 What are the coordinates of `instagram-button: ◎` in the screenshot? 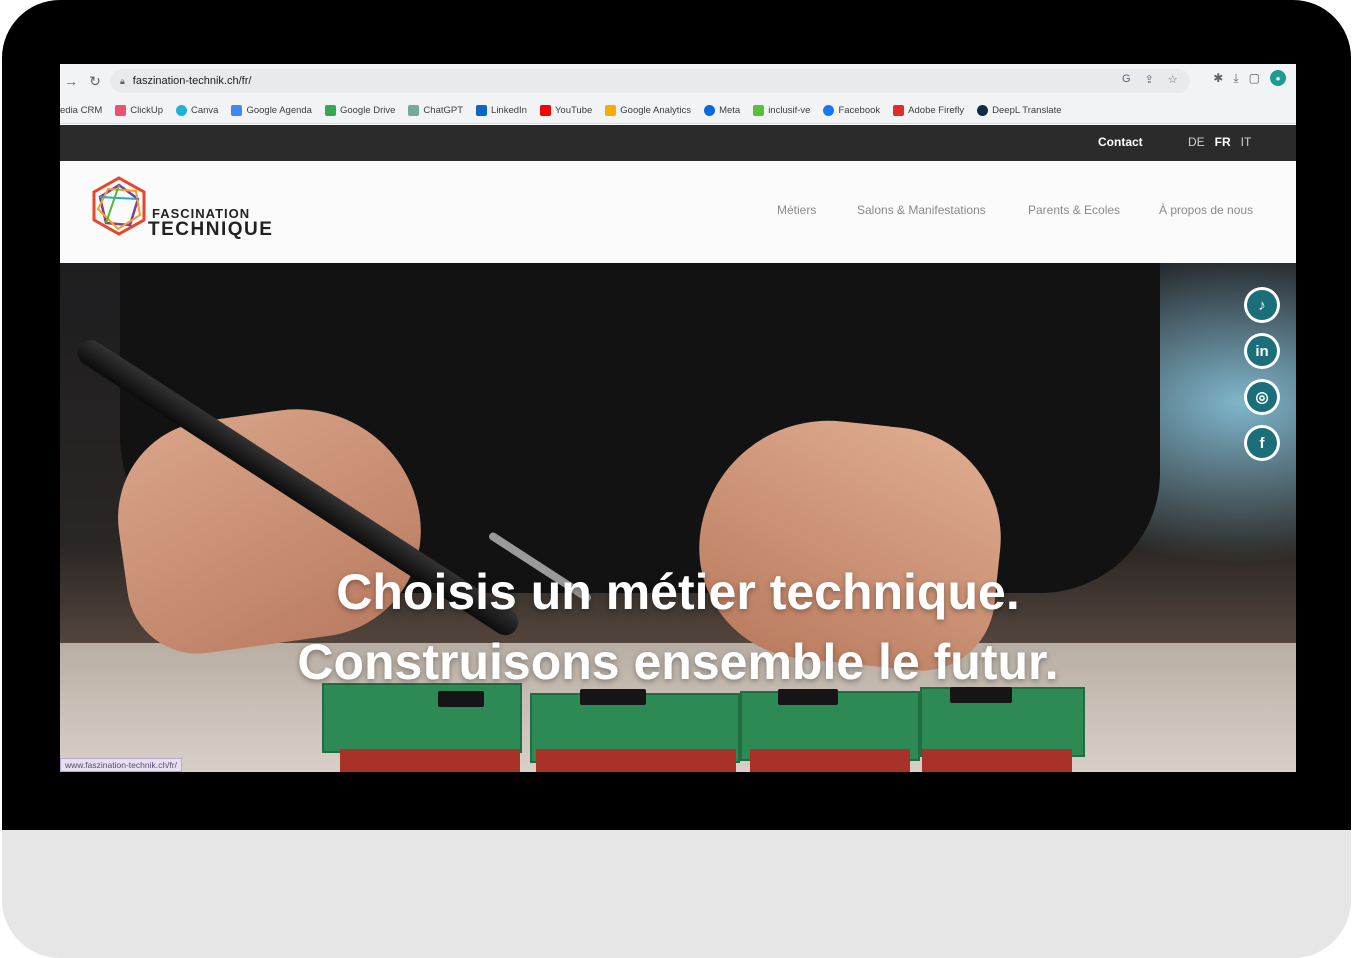 It's located at (1262, 397).